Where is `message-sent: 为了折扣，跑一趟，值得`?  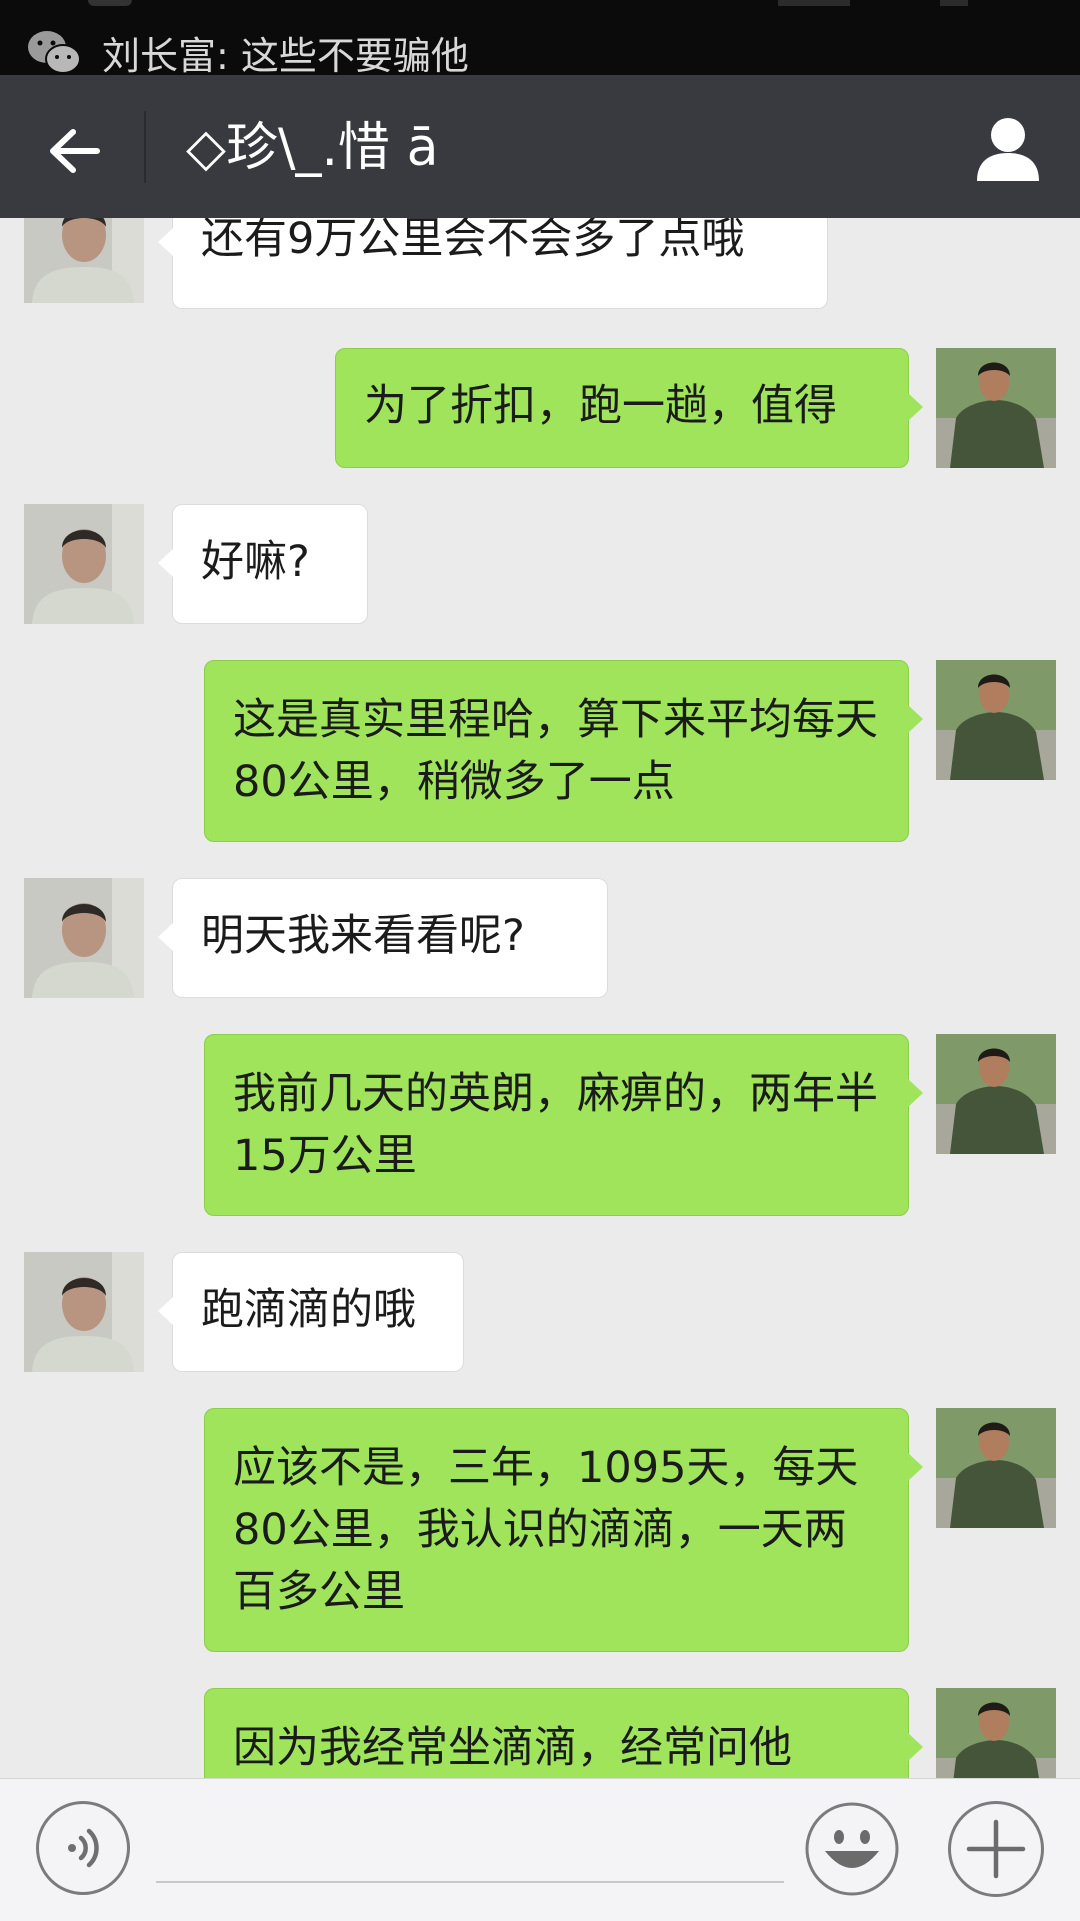
message-sent: 为了折扣，跑一趟，值得 is located at coordinates (540, 413).